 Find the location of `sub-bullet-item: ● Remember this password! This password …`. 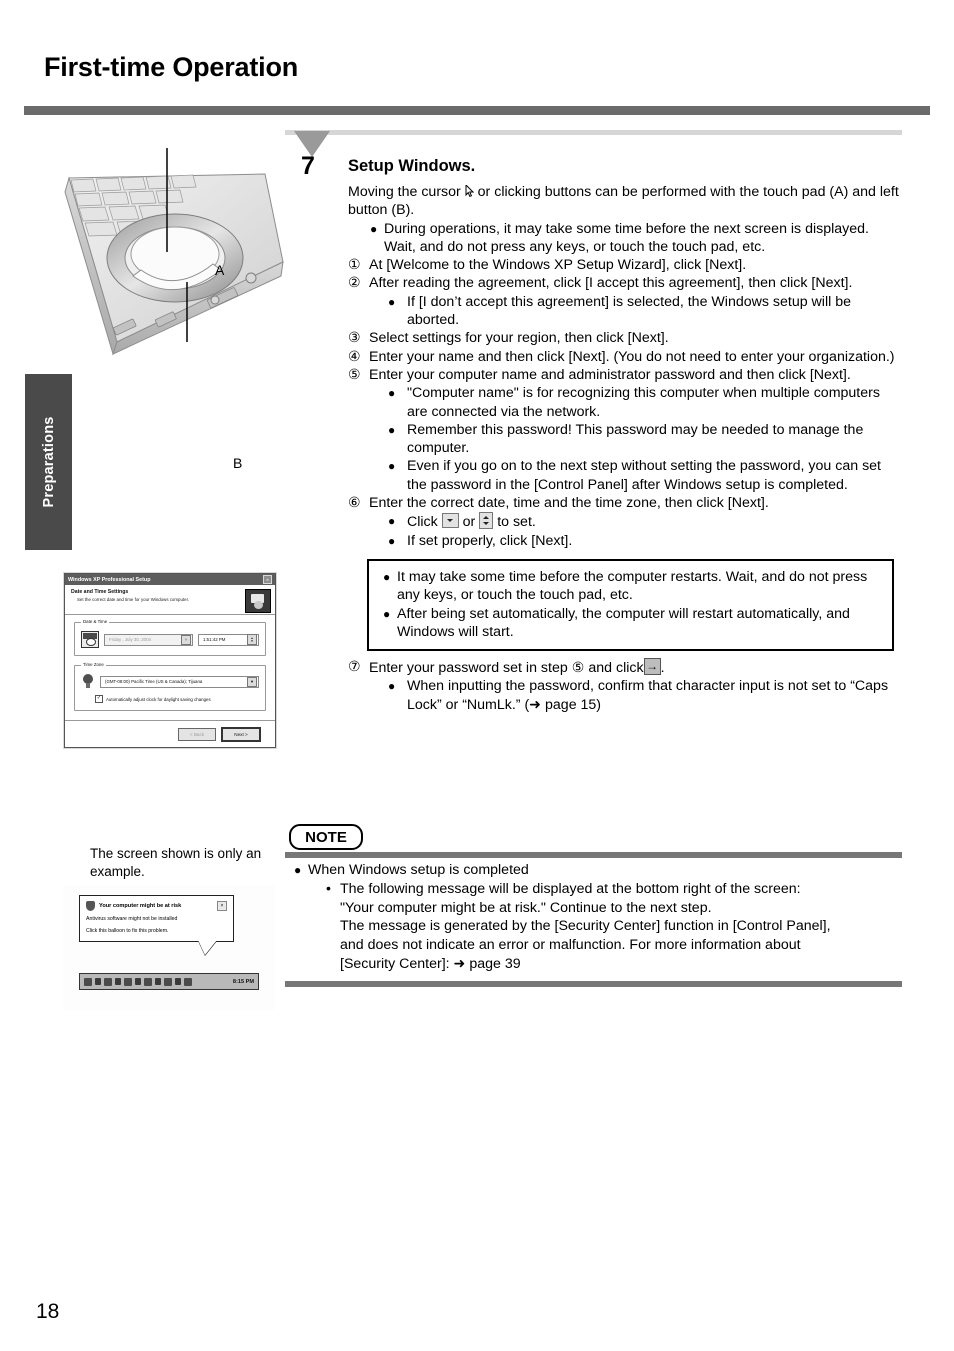

sub-bullet-item: ● Remember this password! This password … is located at coordinates (645, 439).